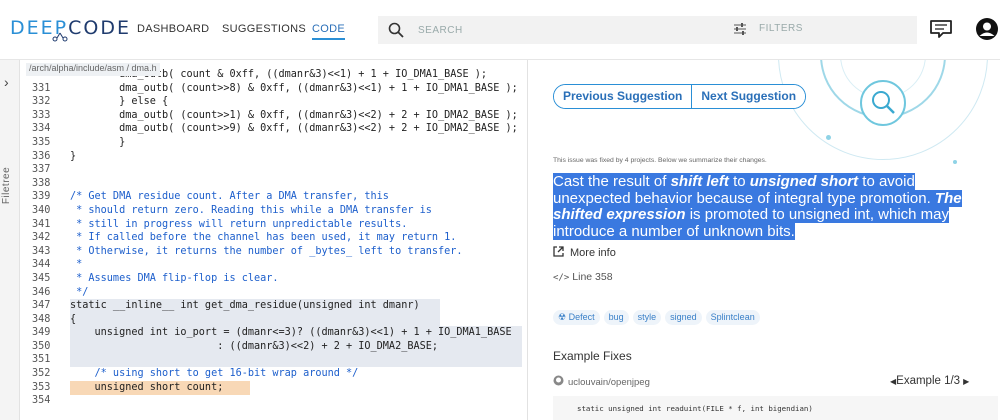  I want to click on filetree-panel: › Filetree, so click(10, 240).